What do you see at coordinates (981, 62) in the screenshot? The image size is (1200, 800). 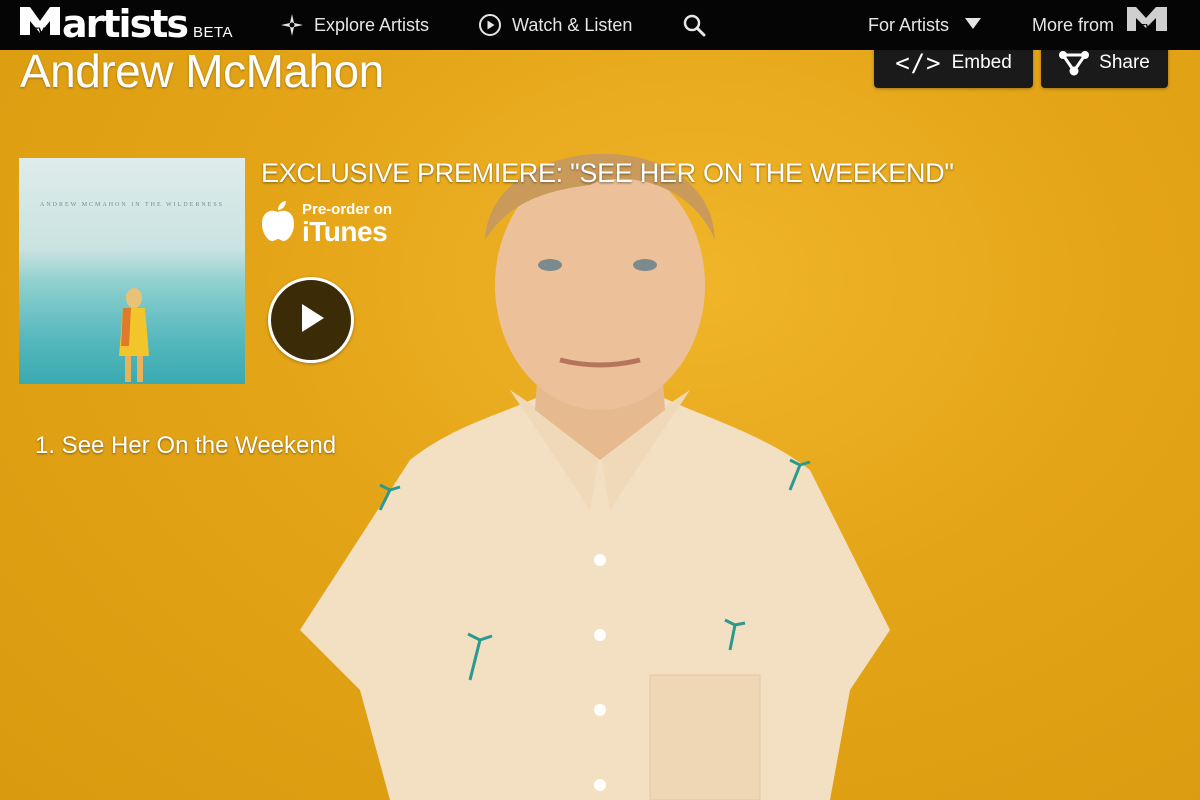 I see `embed-label: Embed` at bounding box center [981, 62].